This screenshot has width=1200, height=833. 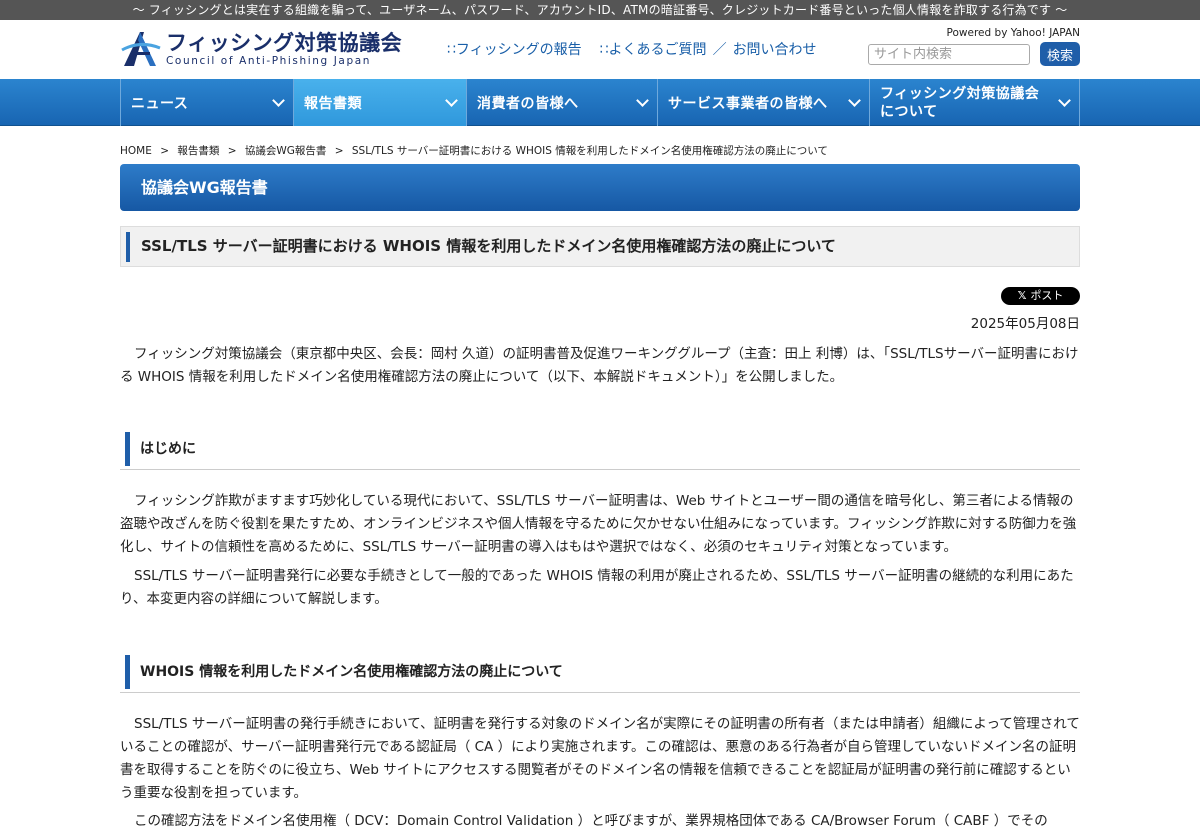 I want to click on breadcrumb-wg-reports: 協議会WG報告書, so click(x=286, y=151).